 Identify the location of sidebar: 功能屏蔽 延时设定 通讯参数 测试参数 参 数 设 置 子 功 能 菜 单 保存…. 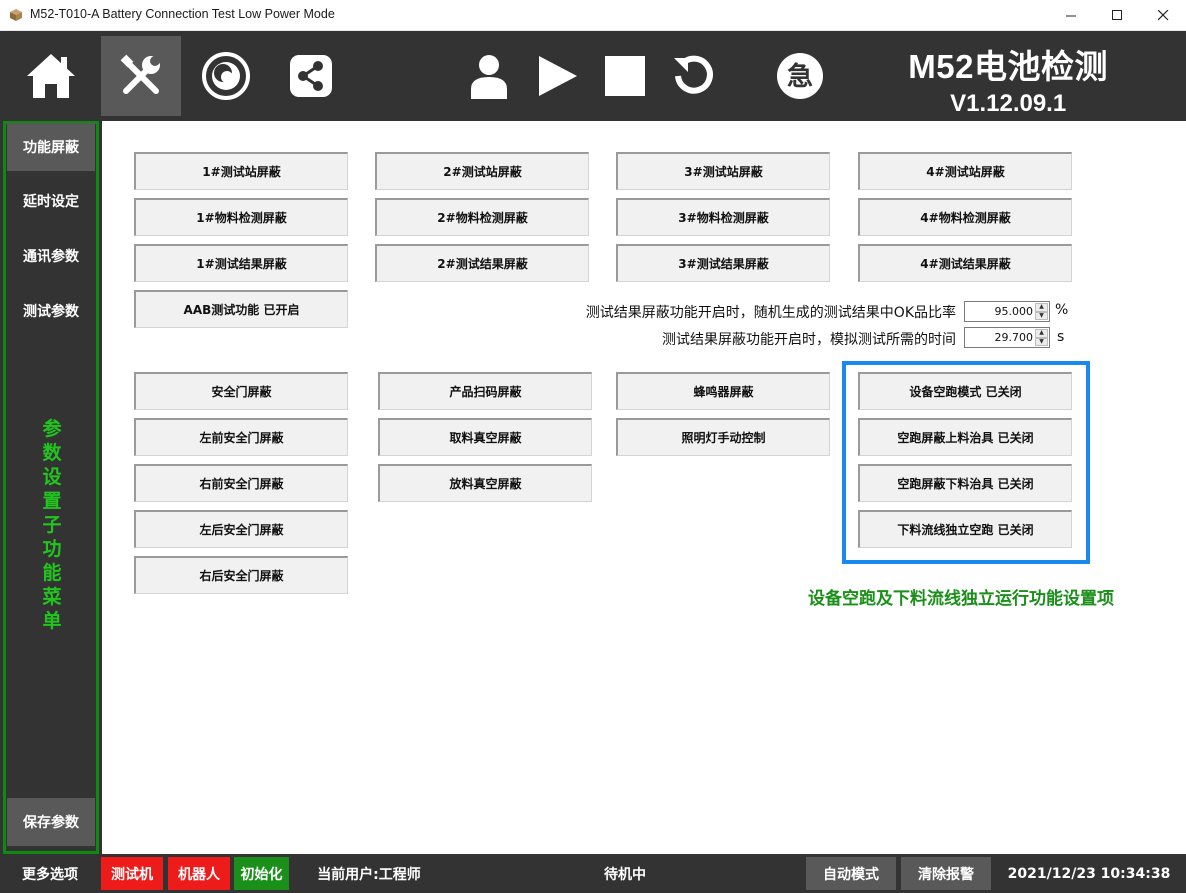
(51, 487).